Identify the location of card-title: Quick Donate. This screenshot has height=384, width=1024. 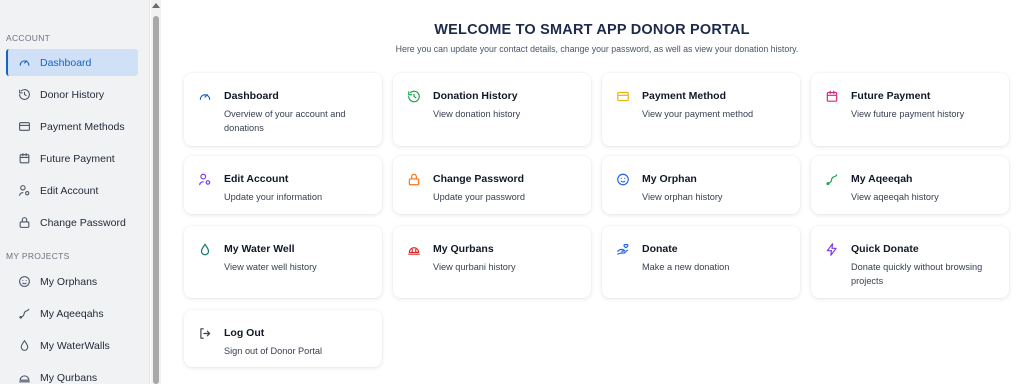
(885, 249).